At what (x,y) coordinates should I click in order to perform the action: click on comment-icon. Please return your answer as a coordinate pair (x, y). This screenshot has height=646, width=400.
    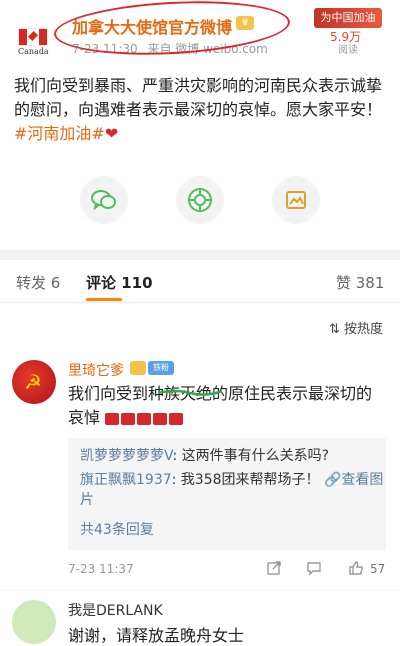
    Looking at the image, I should click on (314, 568).